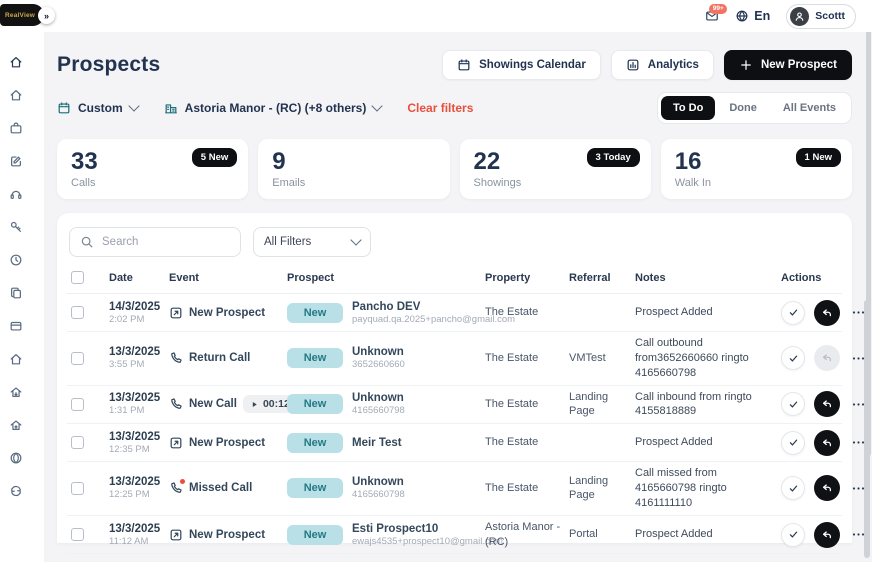 This screenshot has width=872, height=562. Describe the element at coordinates (312, 242) in the screenshot. I see `all-filters-dropdown: All Filters` at that location.